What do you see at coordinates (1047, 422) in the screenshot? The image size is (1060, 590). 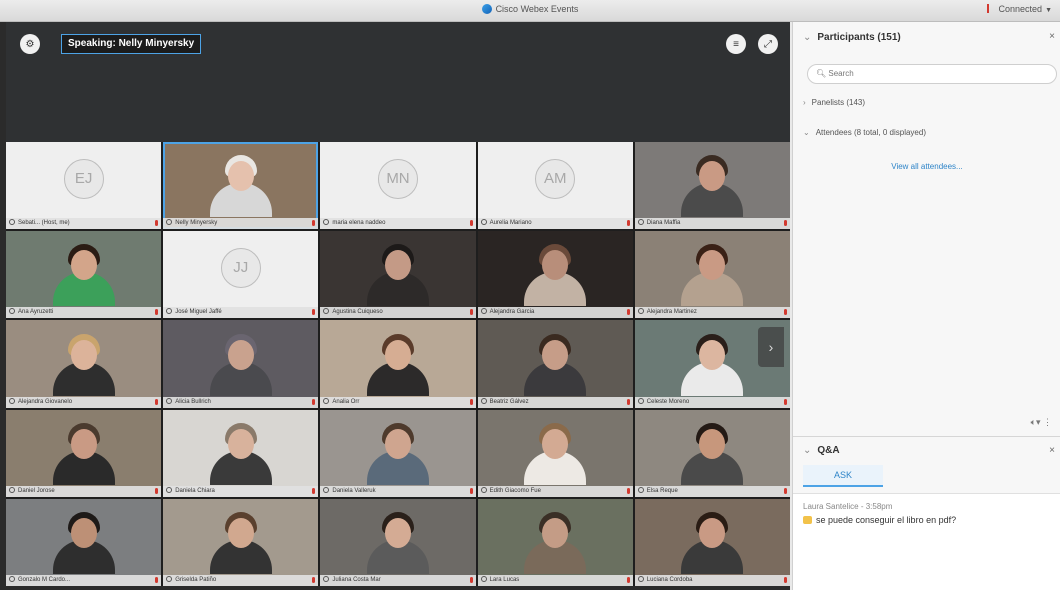 I see `more-options-icon: ⋮` at bounding box center [1047, 422].